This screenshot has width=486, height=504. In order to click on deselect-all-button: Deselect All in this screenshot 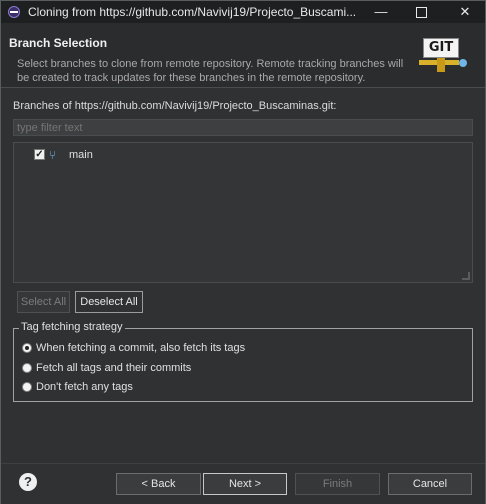, I will do `click(109, 302)`.